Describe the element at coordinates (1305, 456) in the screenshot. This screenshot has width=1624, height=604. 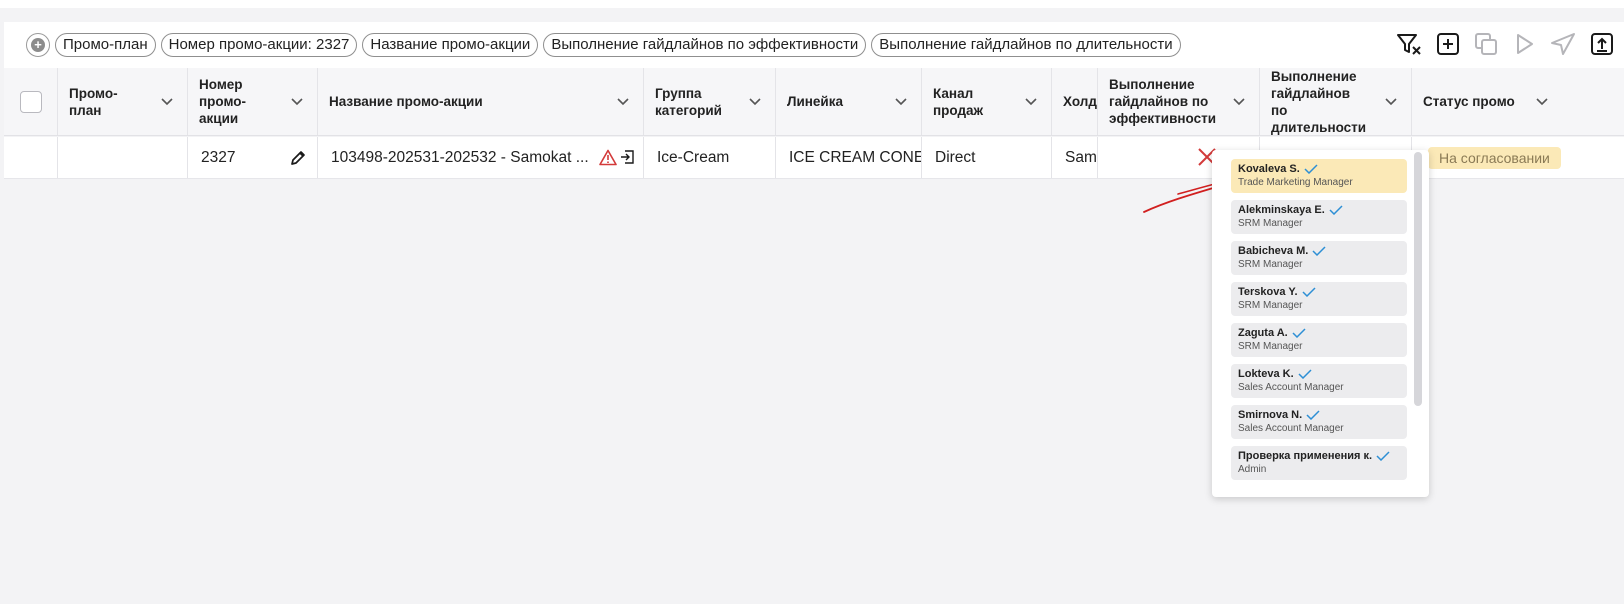
I see `approver-name: Проверка применения к.` at that location.